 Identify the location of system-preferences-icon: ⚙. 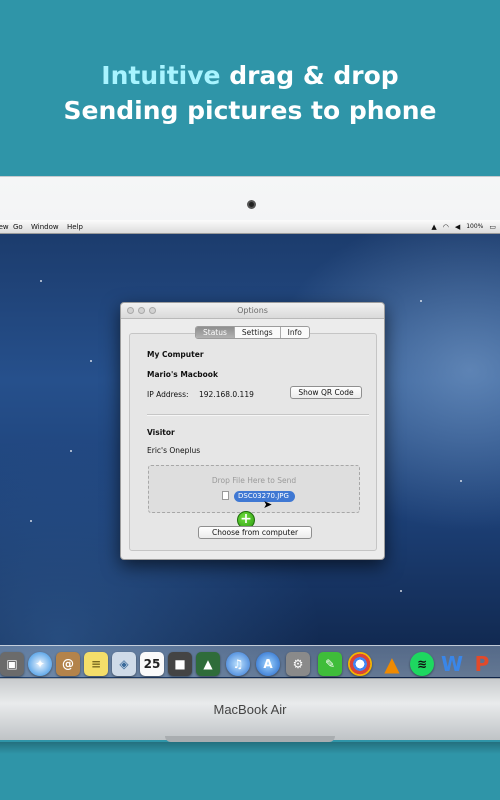
(298, 664).